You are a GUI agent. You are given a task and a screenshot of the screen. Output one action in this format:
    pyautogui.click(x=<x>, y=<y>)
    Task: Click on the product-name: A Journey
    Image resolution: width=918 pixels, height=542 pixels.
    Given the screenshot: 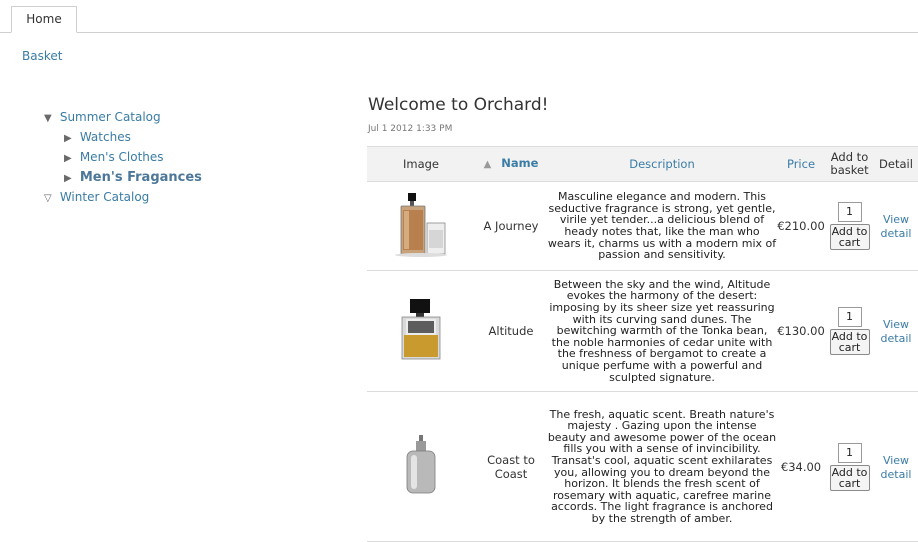 What is the action you would take?
    pyautogui.click(x=511, y=226)
    